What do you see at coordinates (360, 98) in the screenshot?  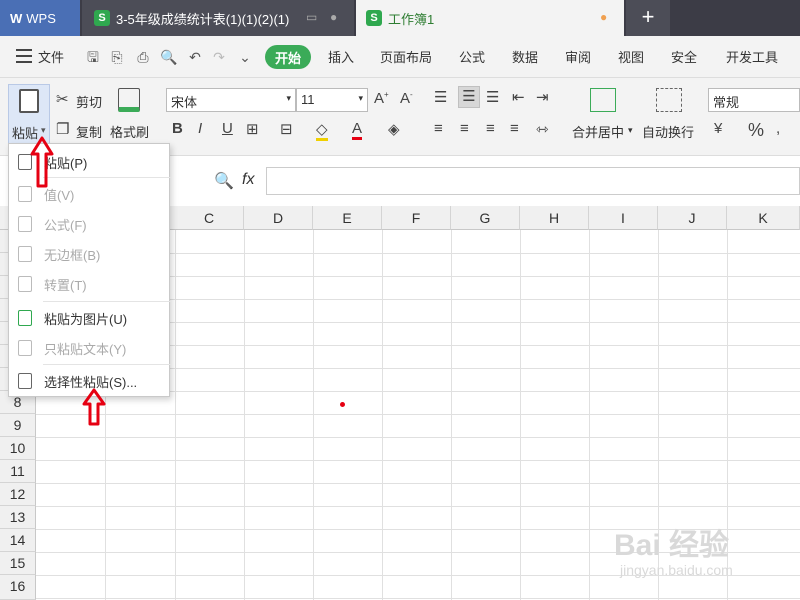 I see `chevron-down-icon: ▾` at bounding box center [360, 98].